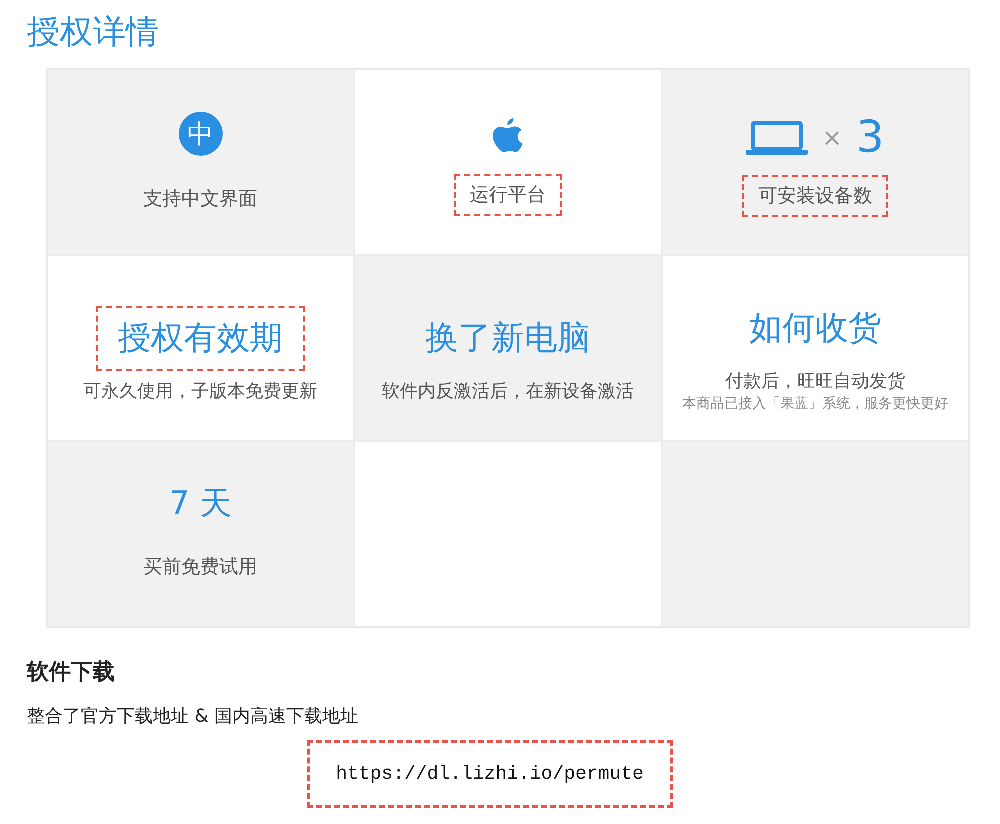  What do you see at coordinates (815, 196) in the screenshot?
I see `feature-label: 可安装设备数` at bounding box center [815, 196].